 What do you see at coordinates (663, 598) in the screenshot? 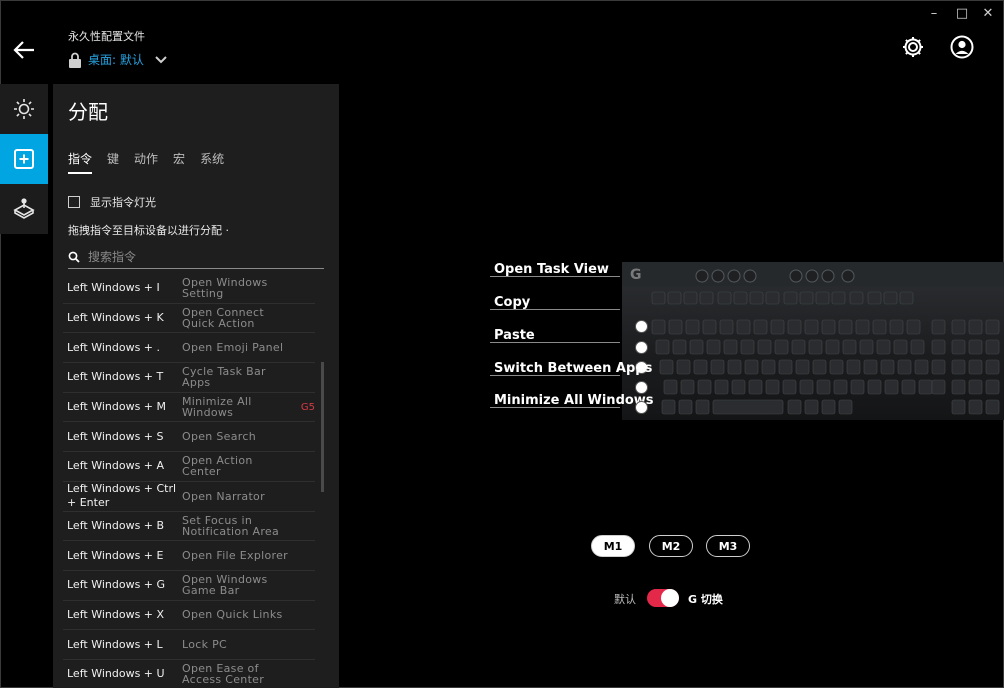
I see `g-shift-toggle` at bounding box center [663, 598].